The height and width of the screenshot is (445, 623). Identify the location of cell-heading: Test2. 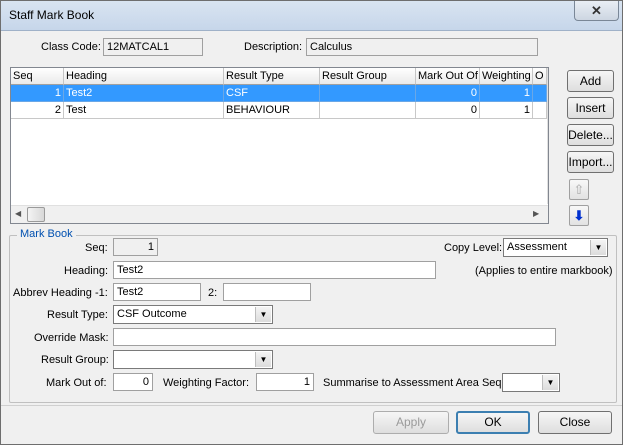
(144, 93).